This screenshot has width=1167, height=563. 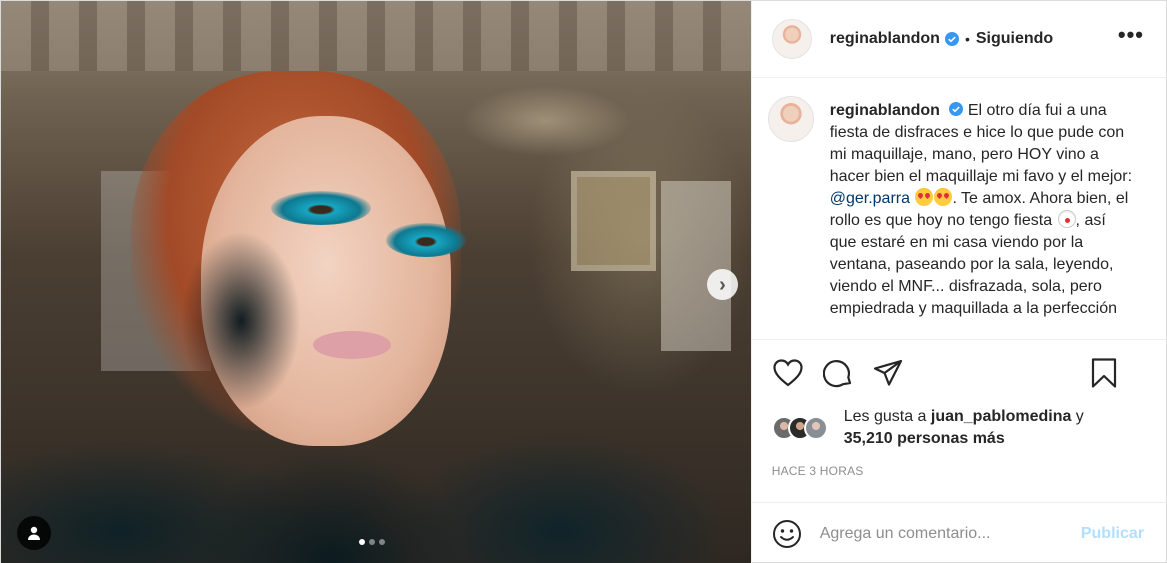 I want to click on likes-conjunction: y, so click(x=1077, y=416).